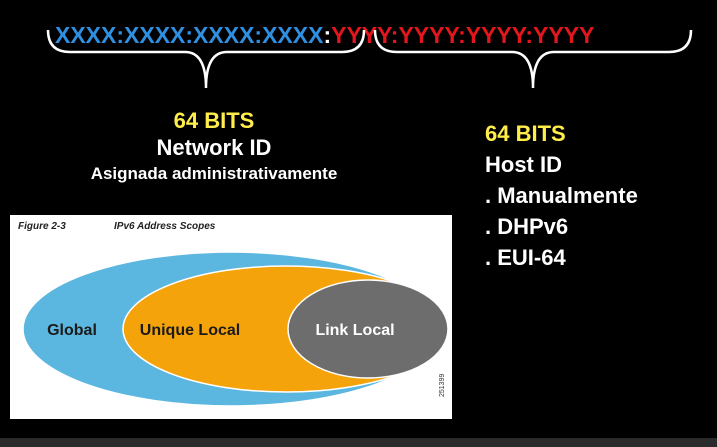 This screenshot has height=447, width=717. Describe the element at coordinates (523, 164) in the screenshot. I see `host-id-title: Host ID` at that location.